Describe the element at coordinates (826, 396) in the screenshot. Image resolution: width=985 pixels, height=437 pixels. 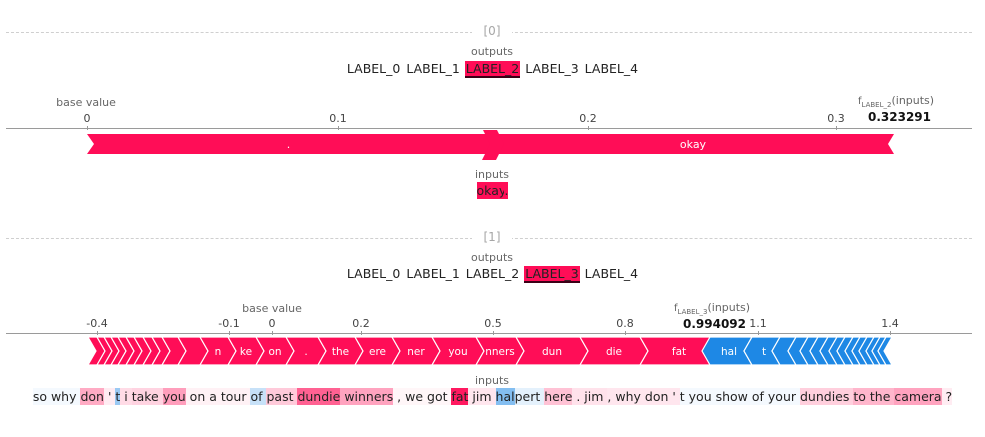
I see `input-token: dundies` at that location.